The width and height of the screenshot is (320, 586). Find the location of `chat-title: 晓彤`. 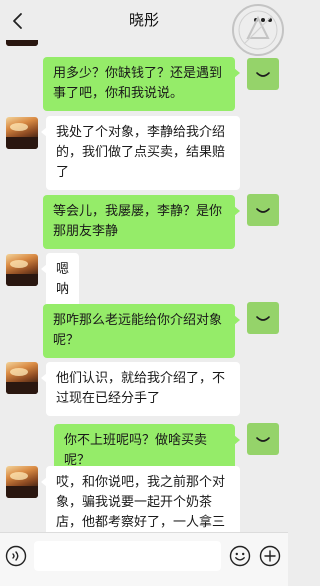

chat-title: 晓彤 is located at coordinates (143, 20).